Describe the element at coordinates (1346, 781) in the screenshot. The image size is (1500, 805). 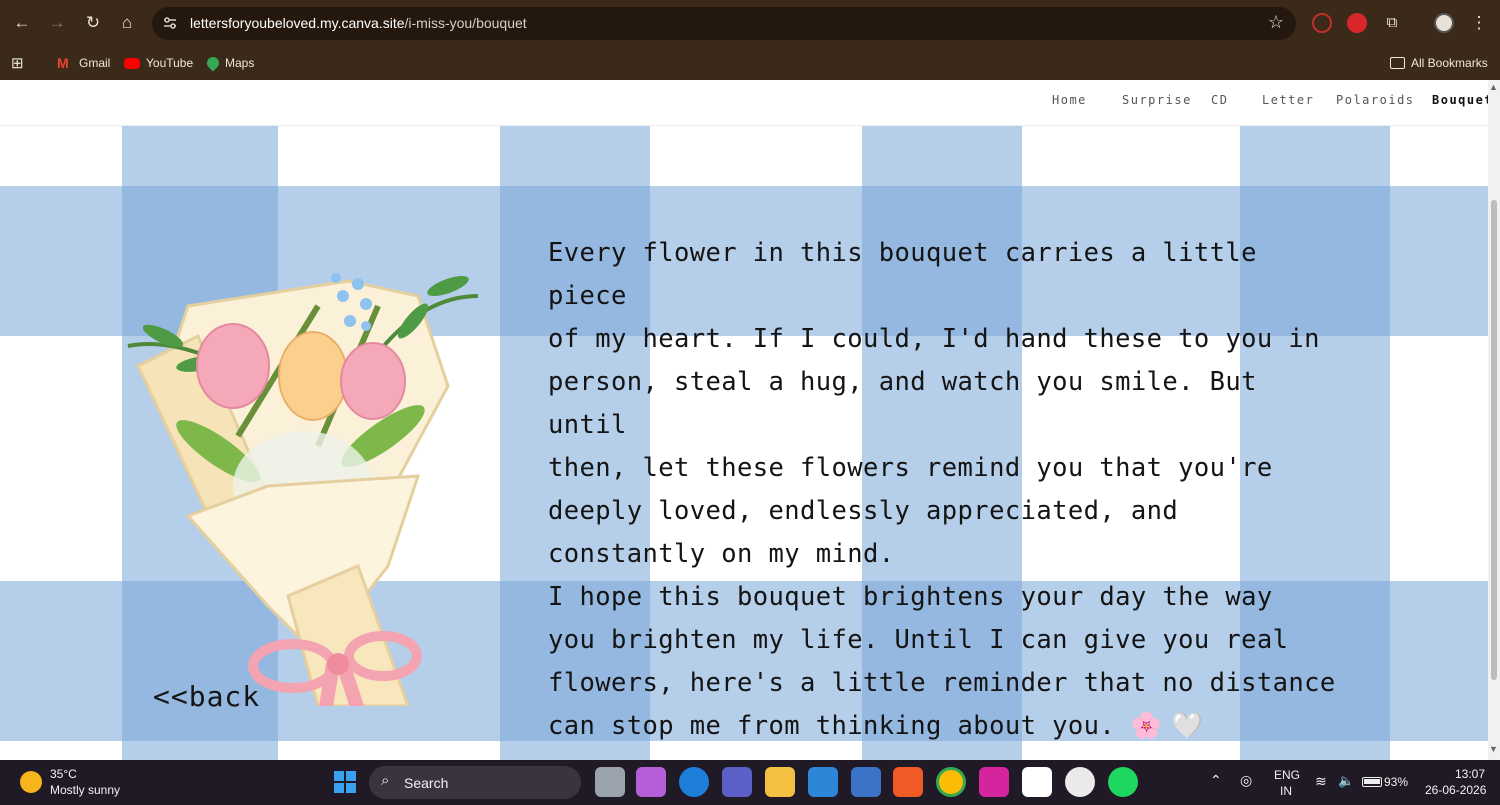
I see `volume-icon: 🔈` at that location.